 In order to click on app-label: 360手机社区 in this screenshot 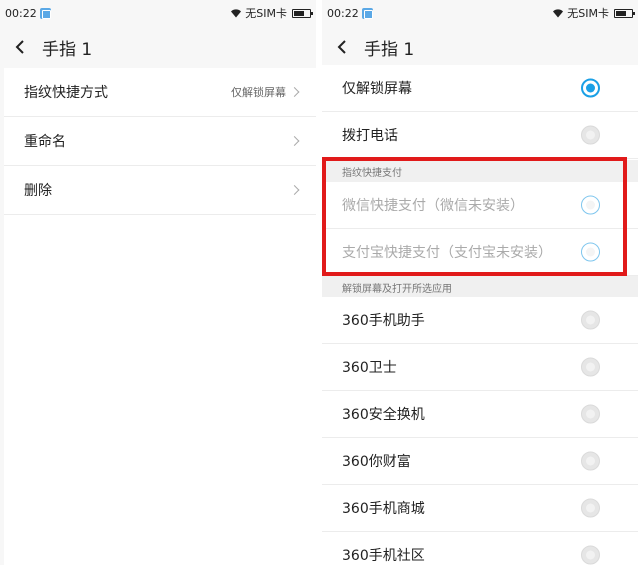, I will do `click(383, 556)`.